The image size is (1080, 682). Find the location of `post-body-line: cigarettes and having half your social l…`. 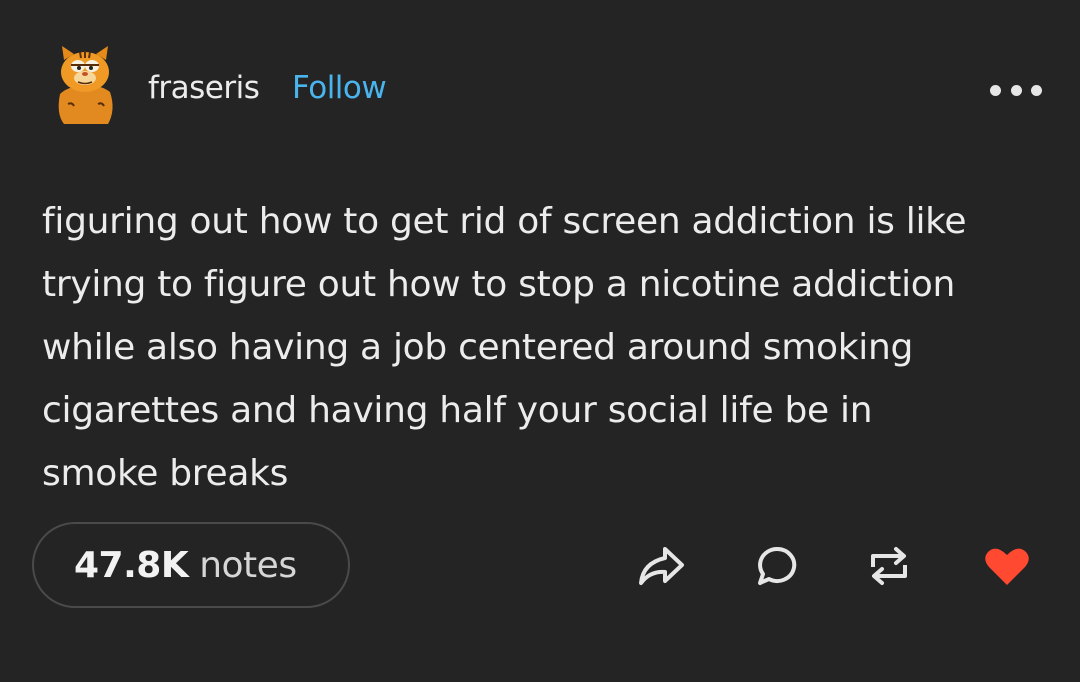

post-body-line: cigarettes and having half your social l… is located at coordinates (457, 410).